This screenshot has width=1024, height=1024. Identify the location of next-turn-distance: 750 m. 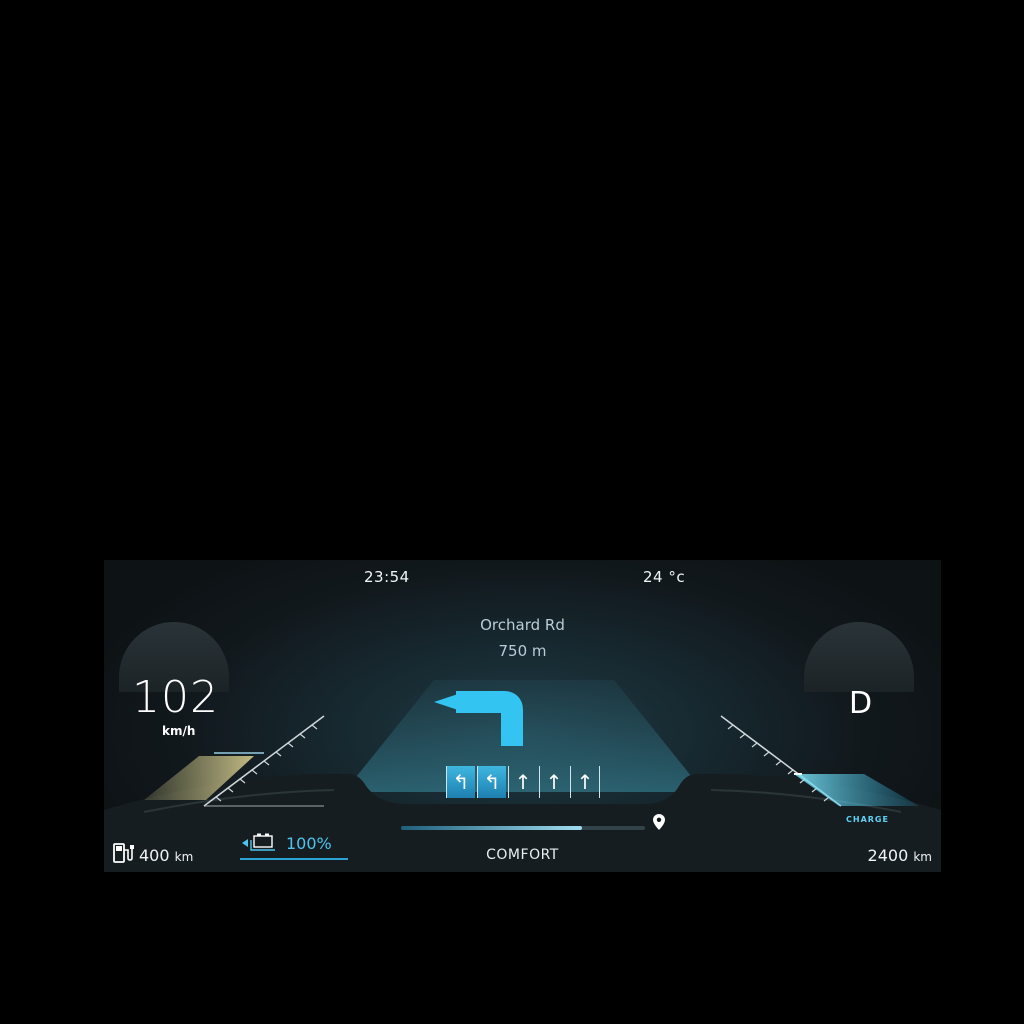
(522, 651).